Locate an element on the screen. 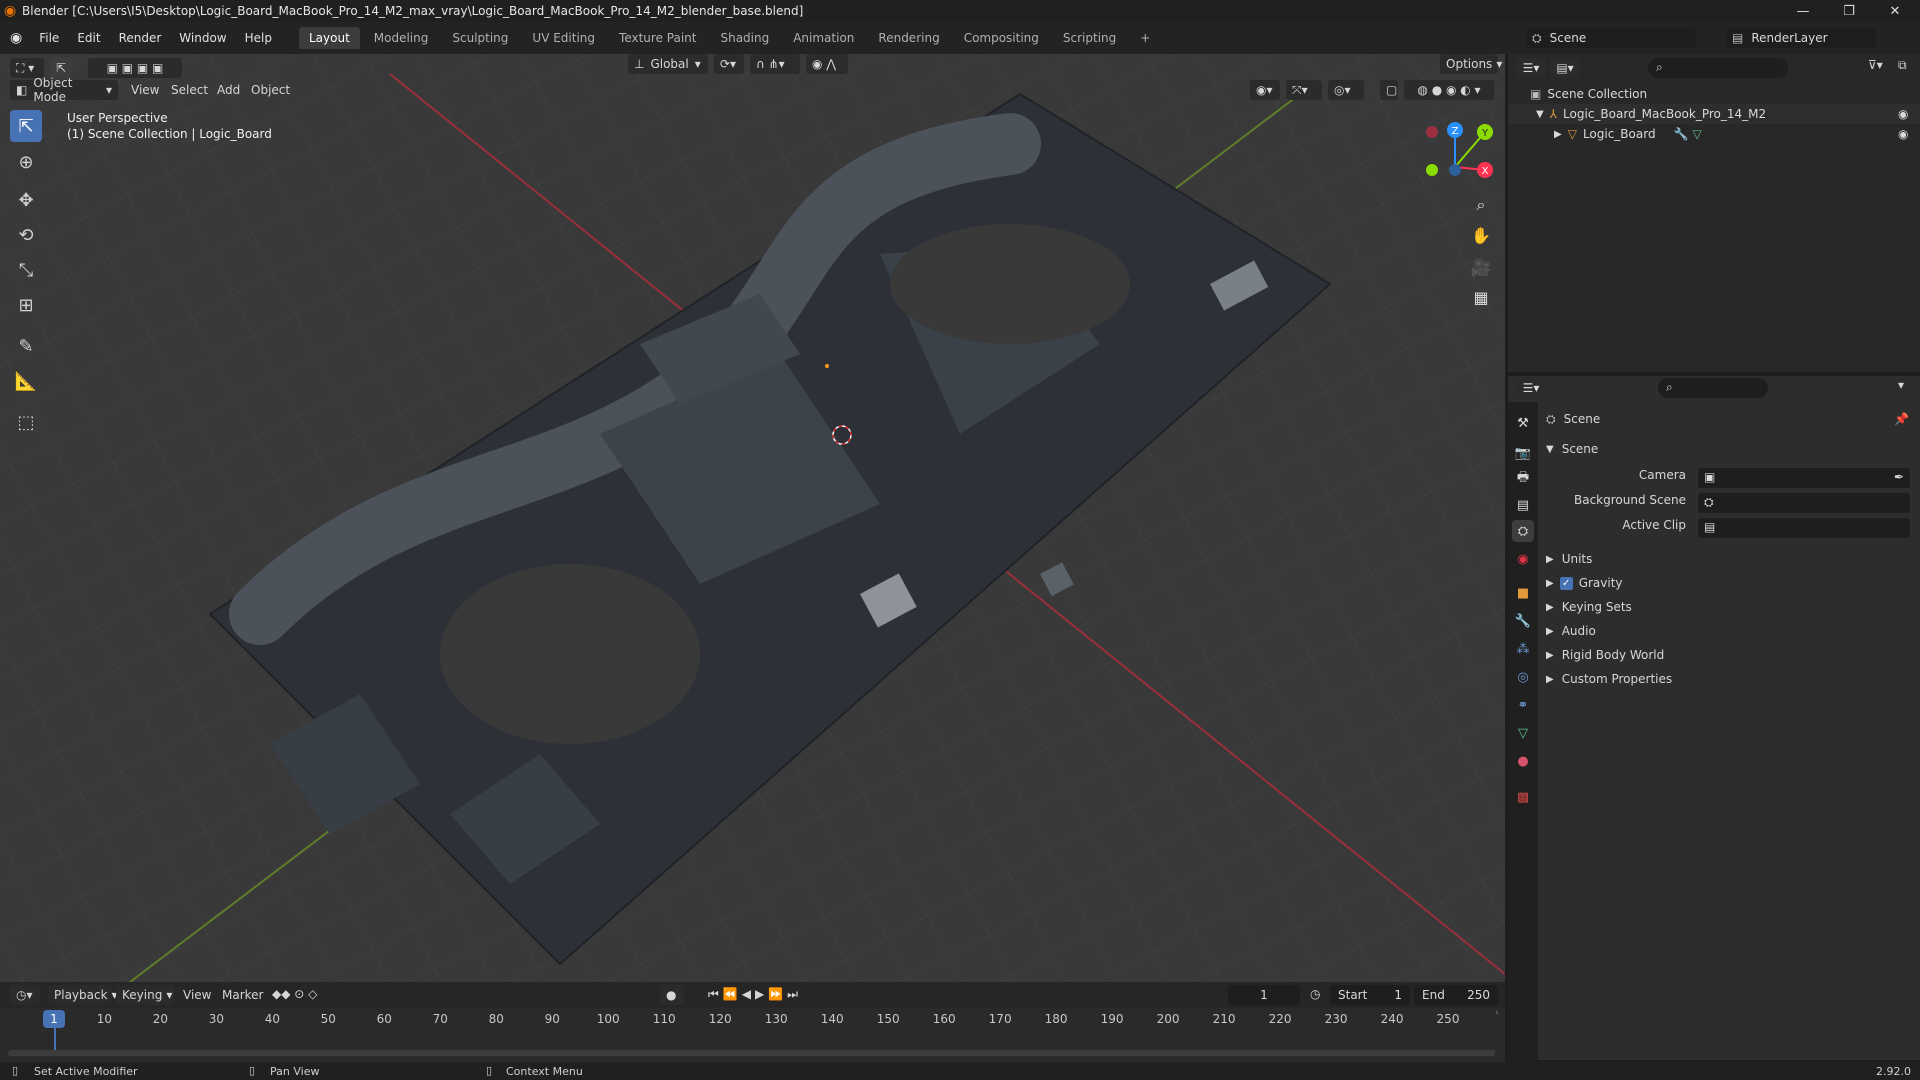 This screenshot has height=1080, width=1920. add-cube-tool: ⬚ is located at coordinates (26, 422).